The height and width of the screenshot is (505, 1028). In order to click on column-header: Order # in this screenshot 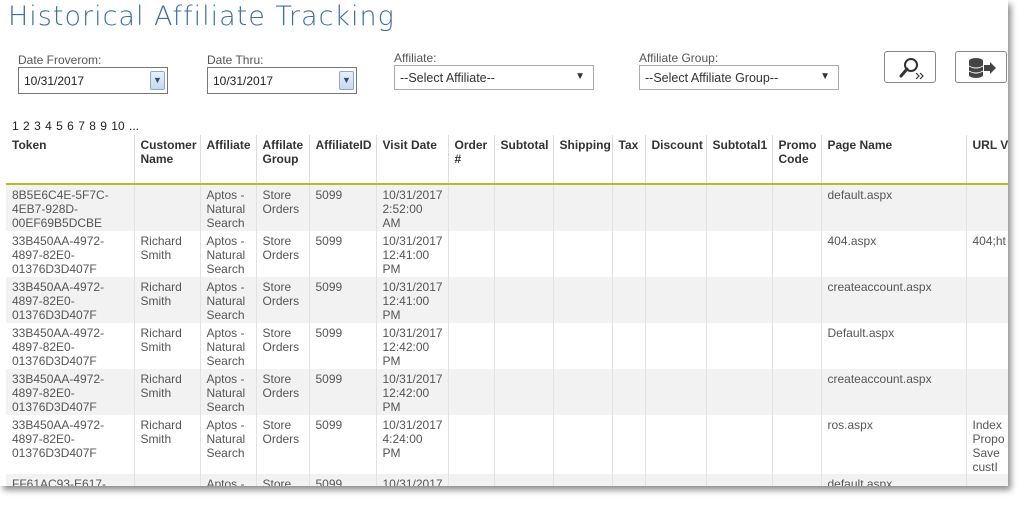, I will do `click(471, 160)`.